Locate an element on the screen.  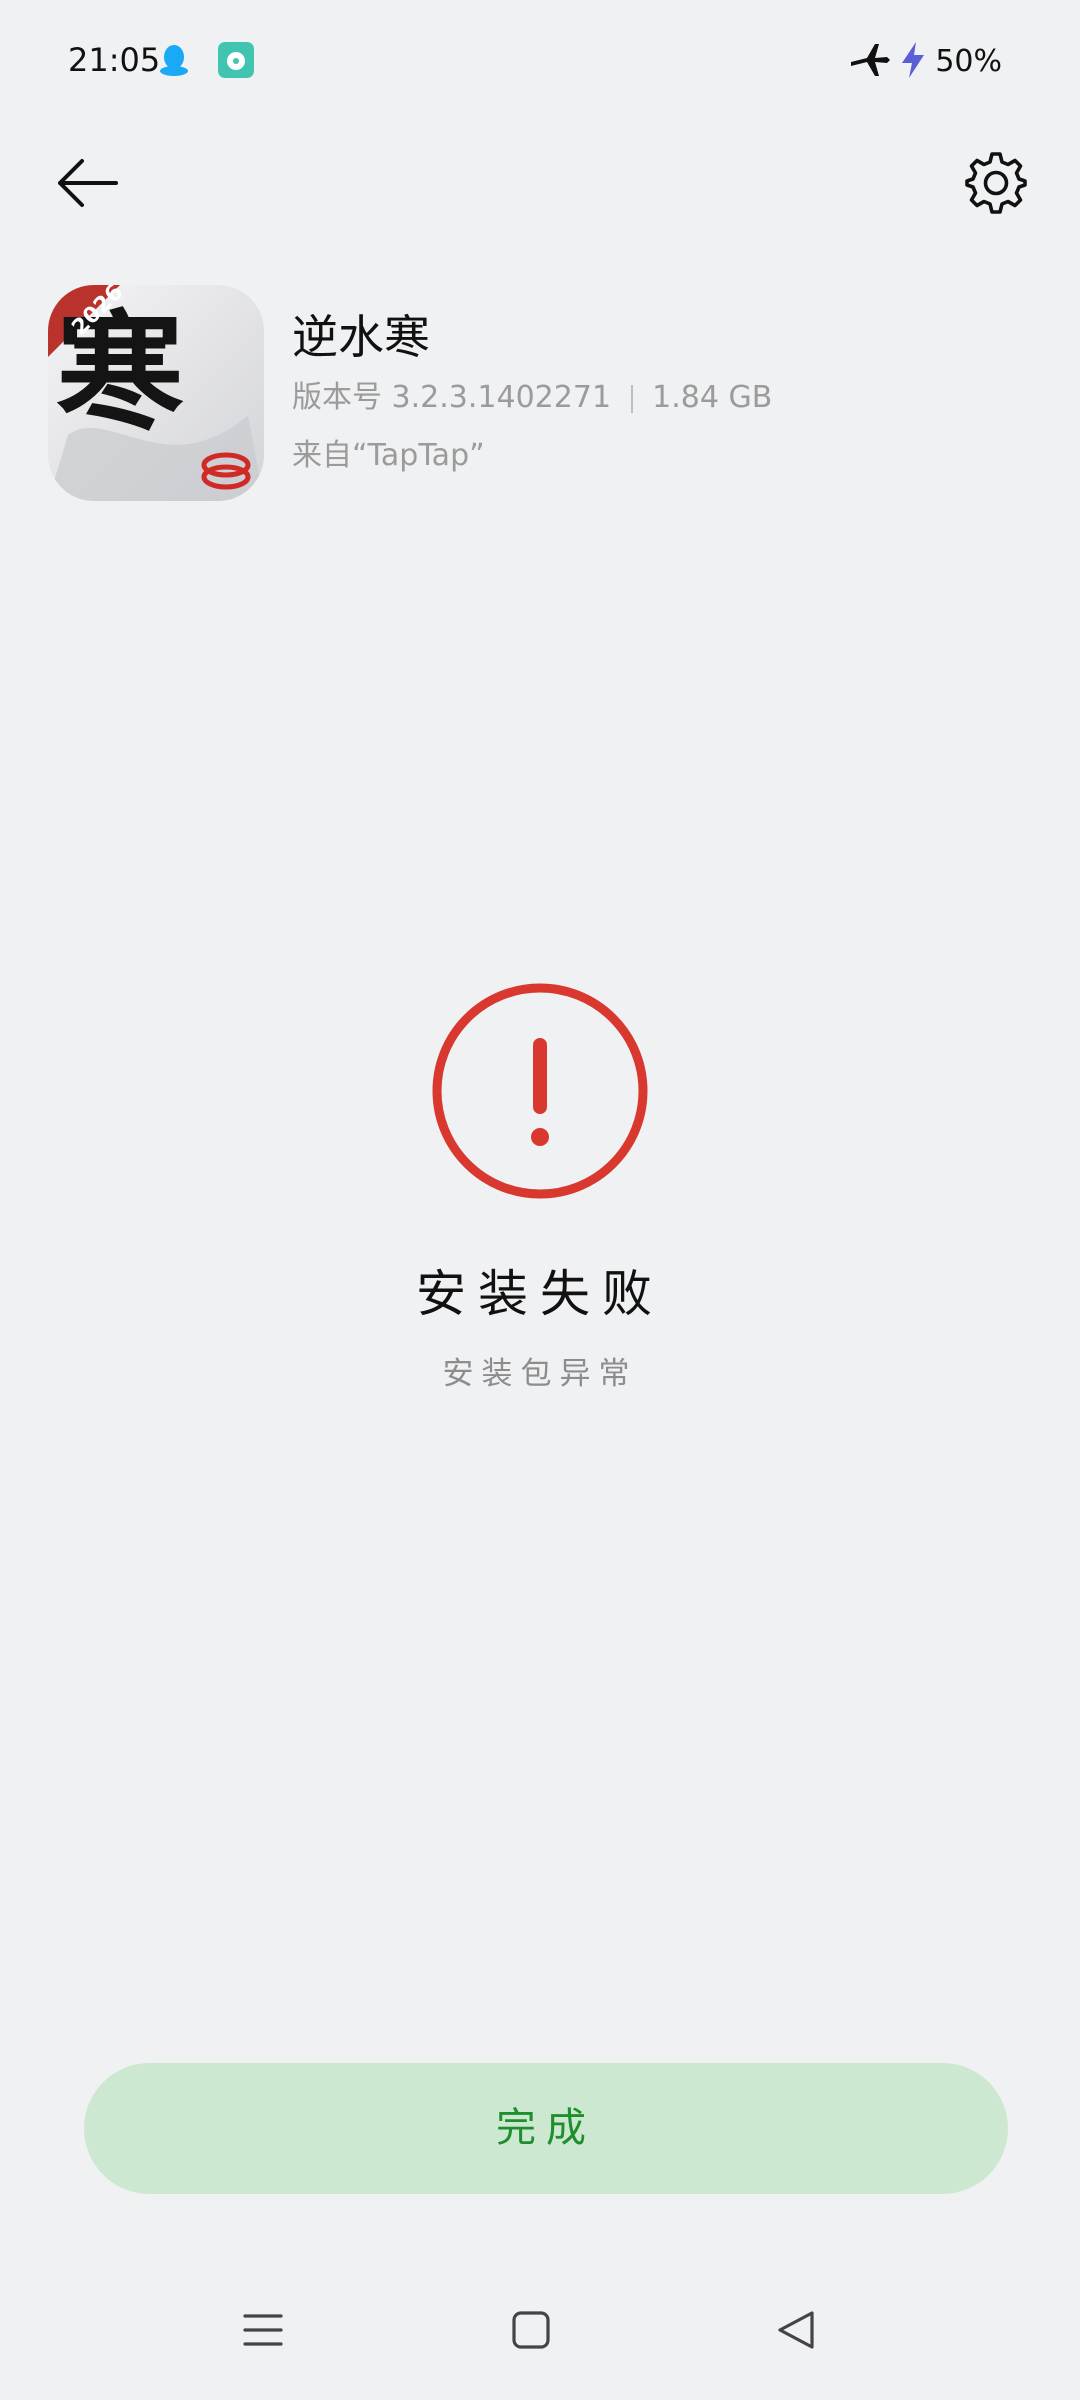
error-exclamation-icon is located at coordinates (540, 1091).